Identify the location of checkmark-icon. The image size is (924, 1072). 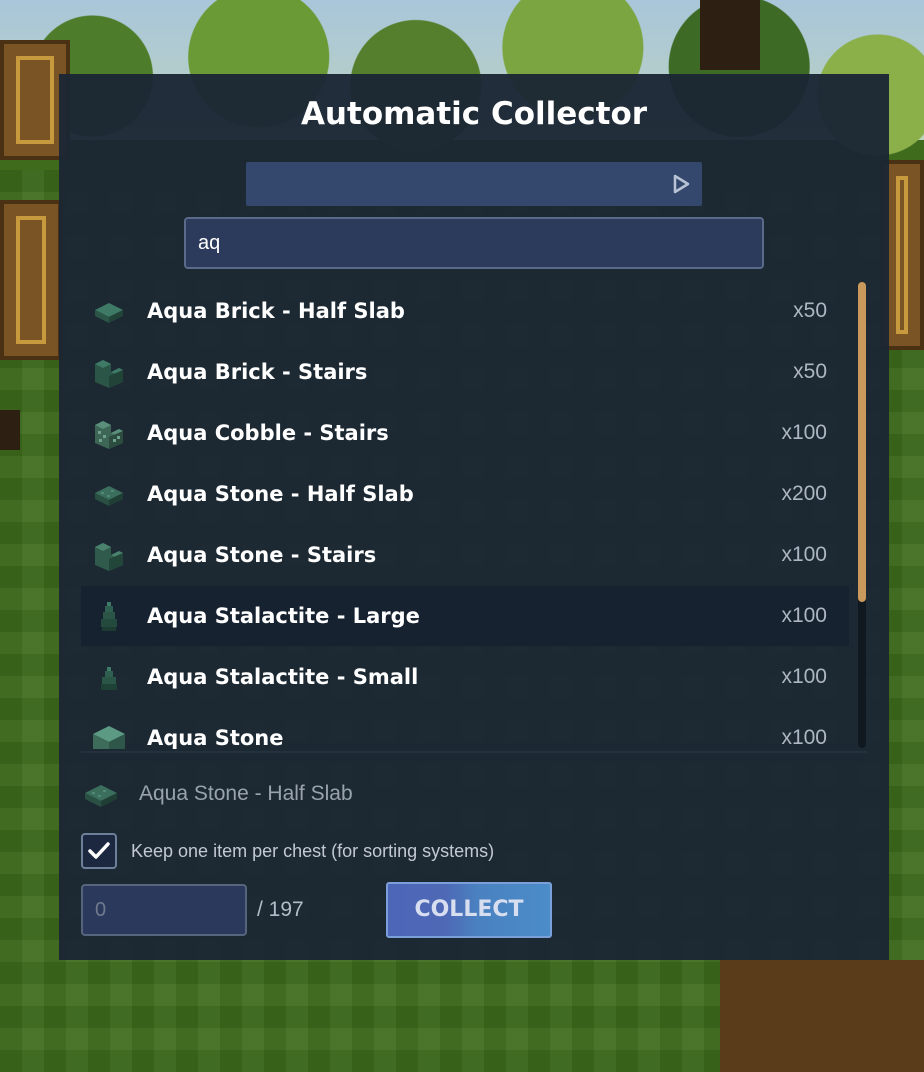
(99, 850).